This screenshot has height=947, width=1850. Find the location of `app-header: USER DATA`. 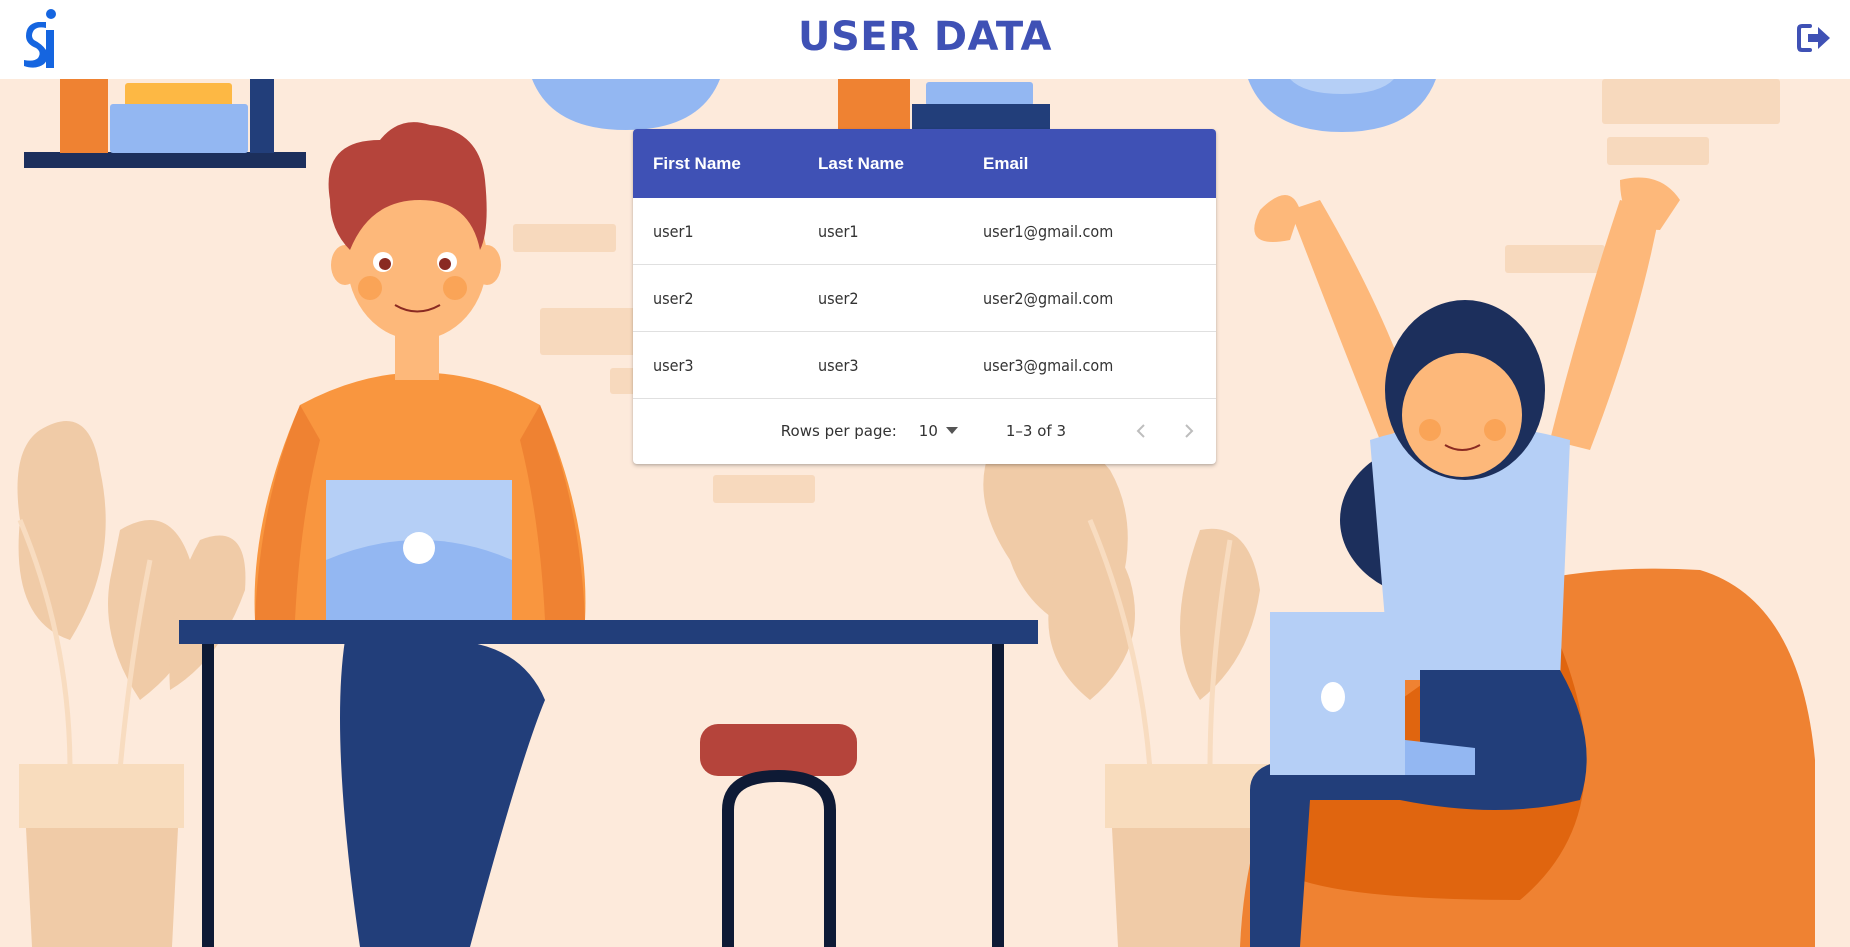

app-header: USER DATA is located at coordinates (925, 39).